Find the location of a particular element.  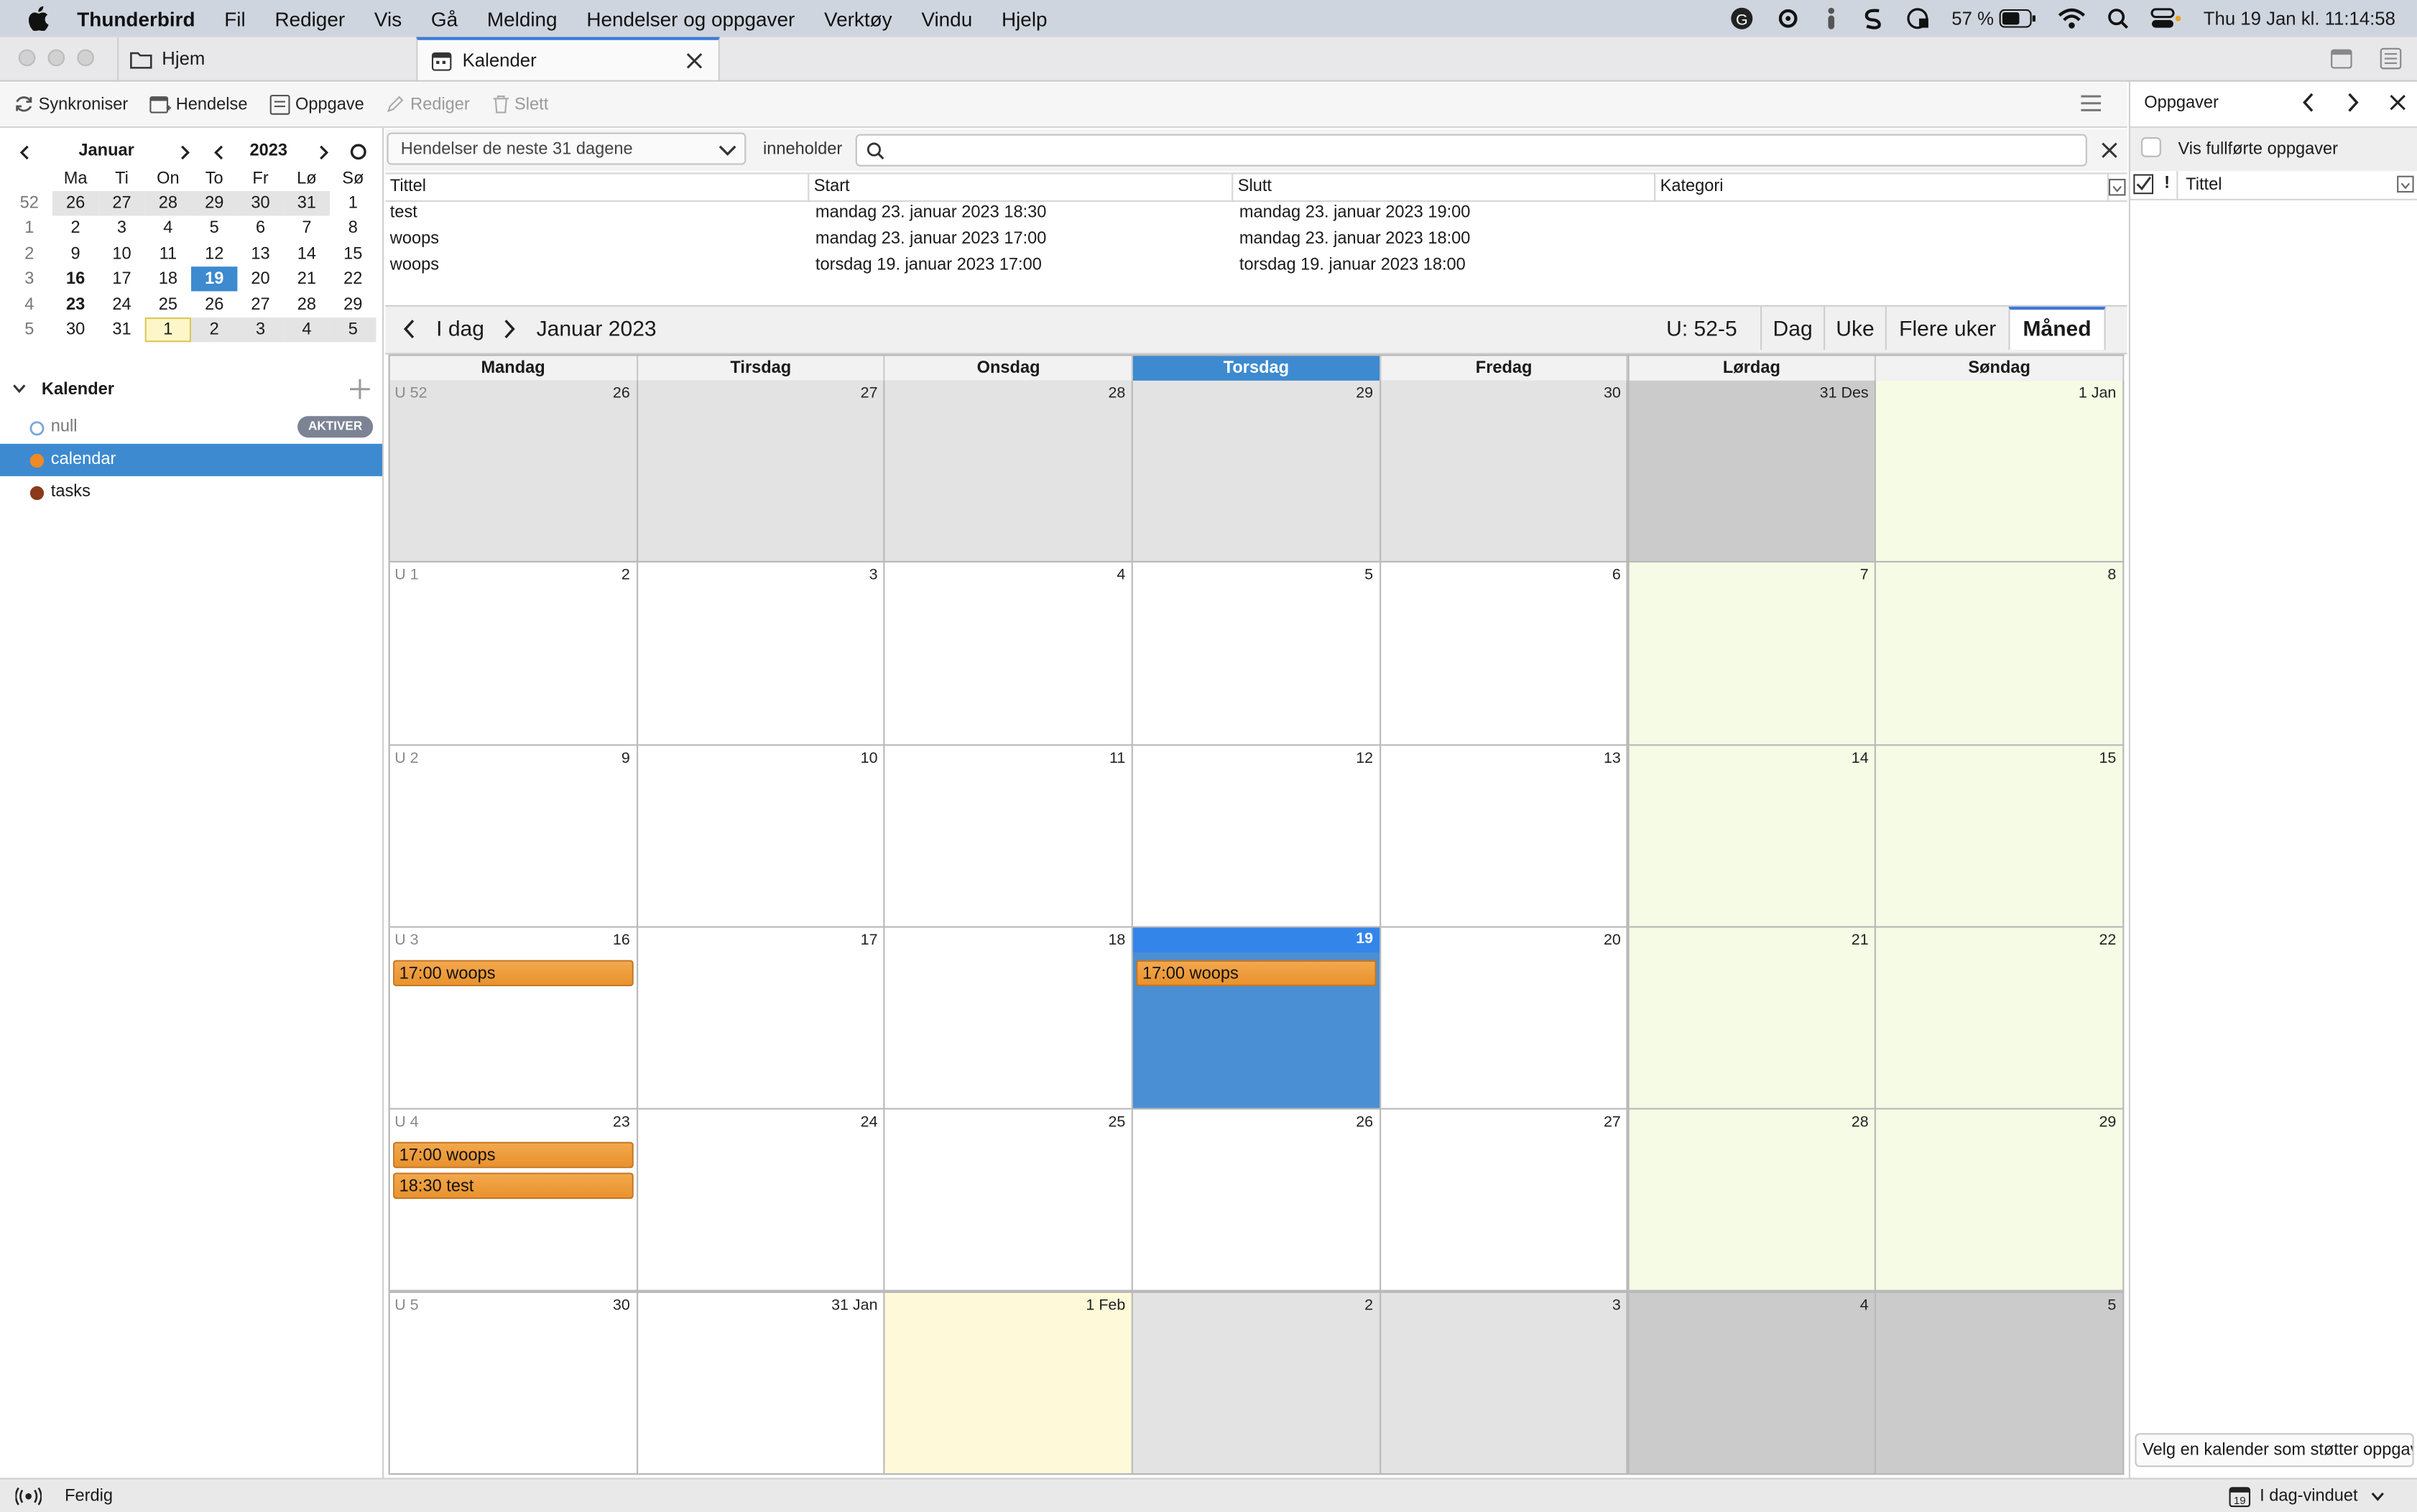

month-day-cell: 1 Feb is located at coordinates (1010, 1383).